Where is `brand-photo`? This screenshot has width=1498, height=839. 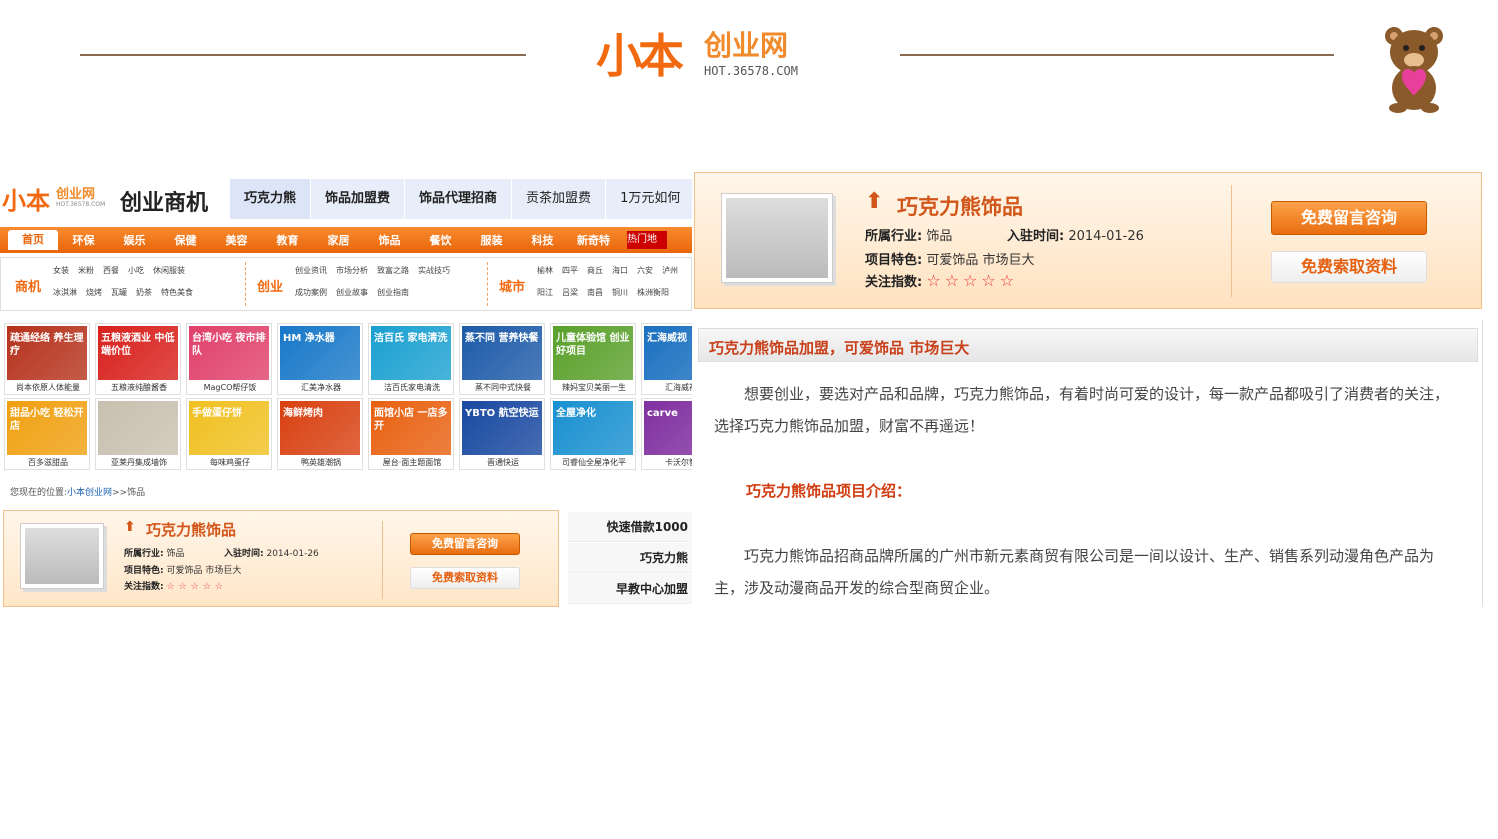
brand-photo is located at coordinates (62, 556).